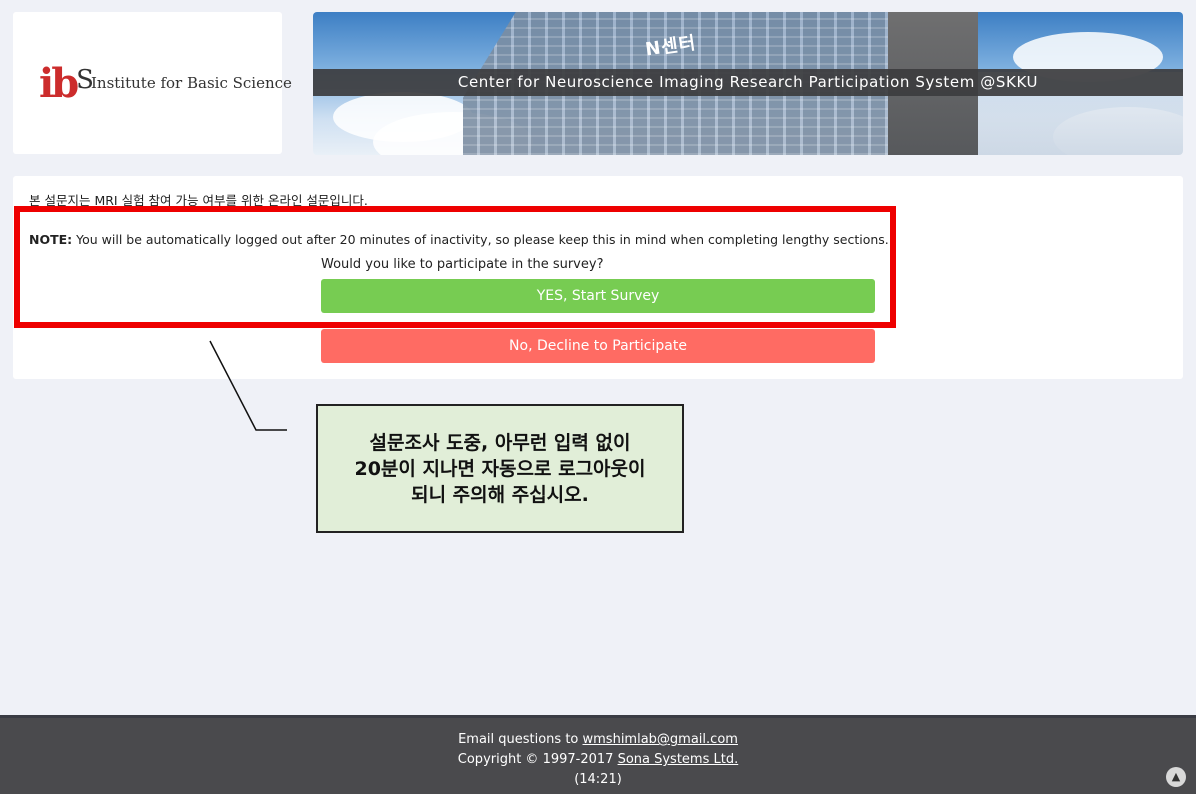 The width and height of the screenshot is (1196, 794). I want to click on decline-button: No, Decline to Participate, so click(598, 346).